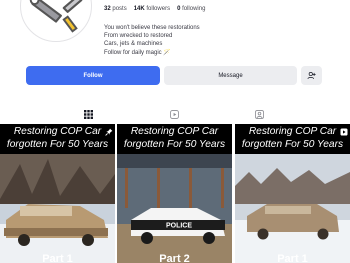 This screenshot has width=350, height=263. What do you see at coordinates (115, 9) in the screenshot?
I see `stat-posts: 32 posts` at bounding box center [115, 9].